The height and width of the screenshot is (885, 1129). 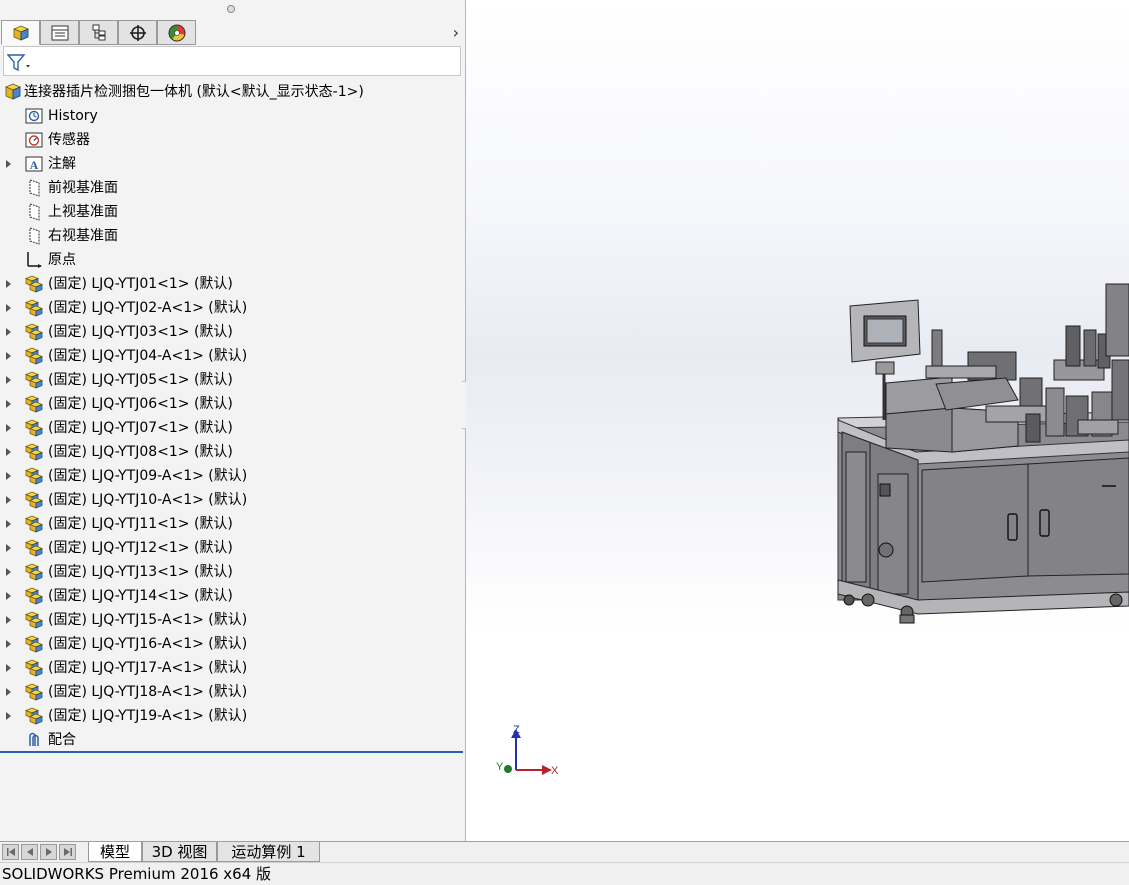 What do you see at coordinates (67, 852) in the screenshot?
I see `last-tab-button` at bounding box center [67, 852].